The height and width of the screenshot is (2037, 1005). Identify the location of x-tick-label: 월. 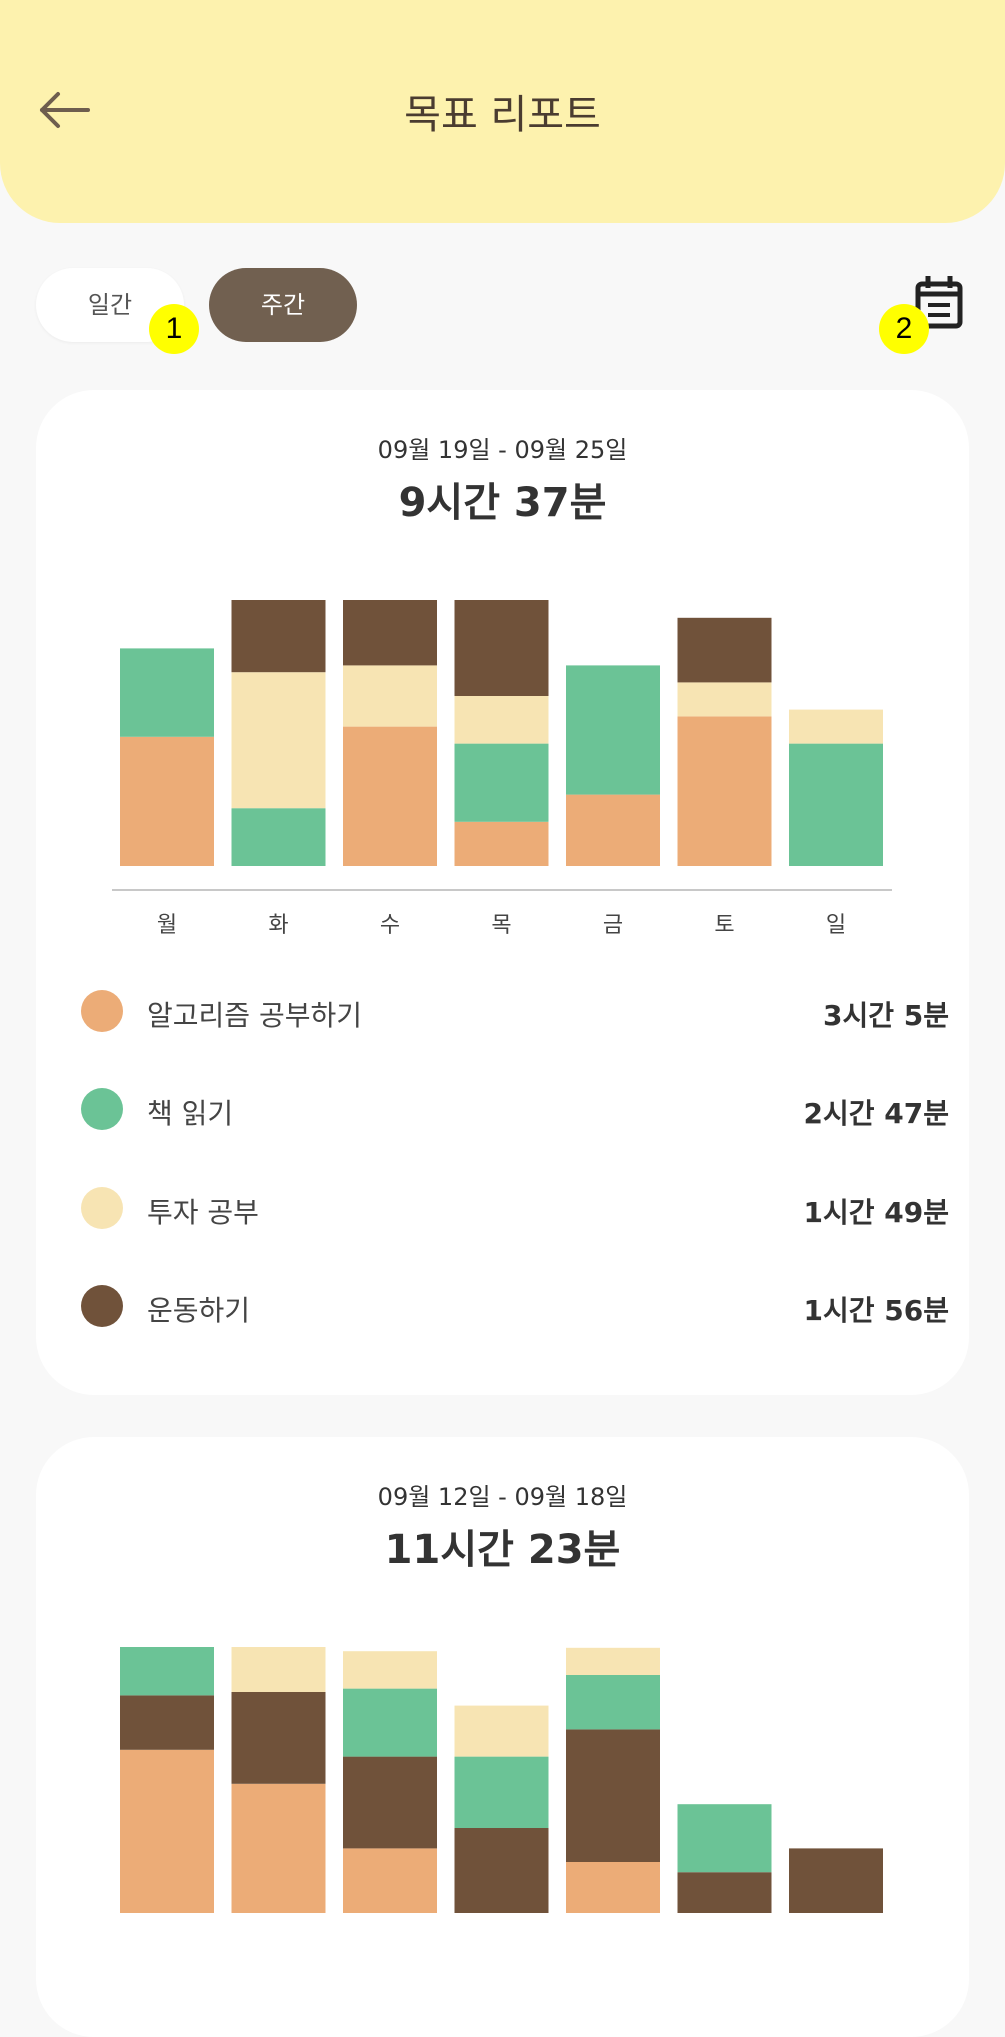
(167, 925).